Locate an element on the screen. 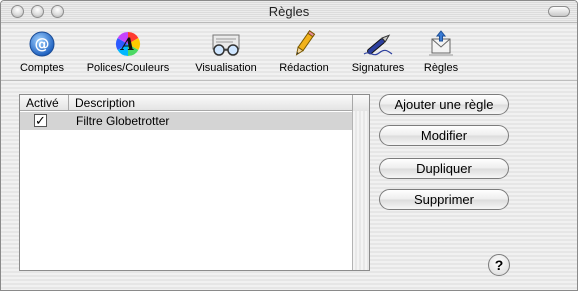 The width and height of the screenshot is (578, 291). color-font-icon: A is located at coordinates (128, 43).